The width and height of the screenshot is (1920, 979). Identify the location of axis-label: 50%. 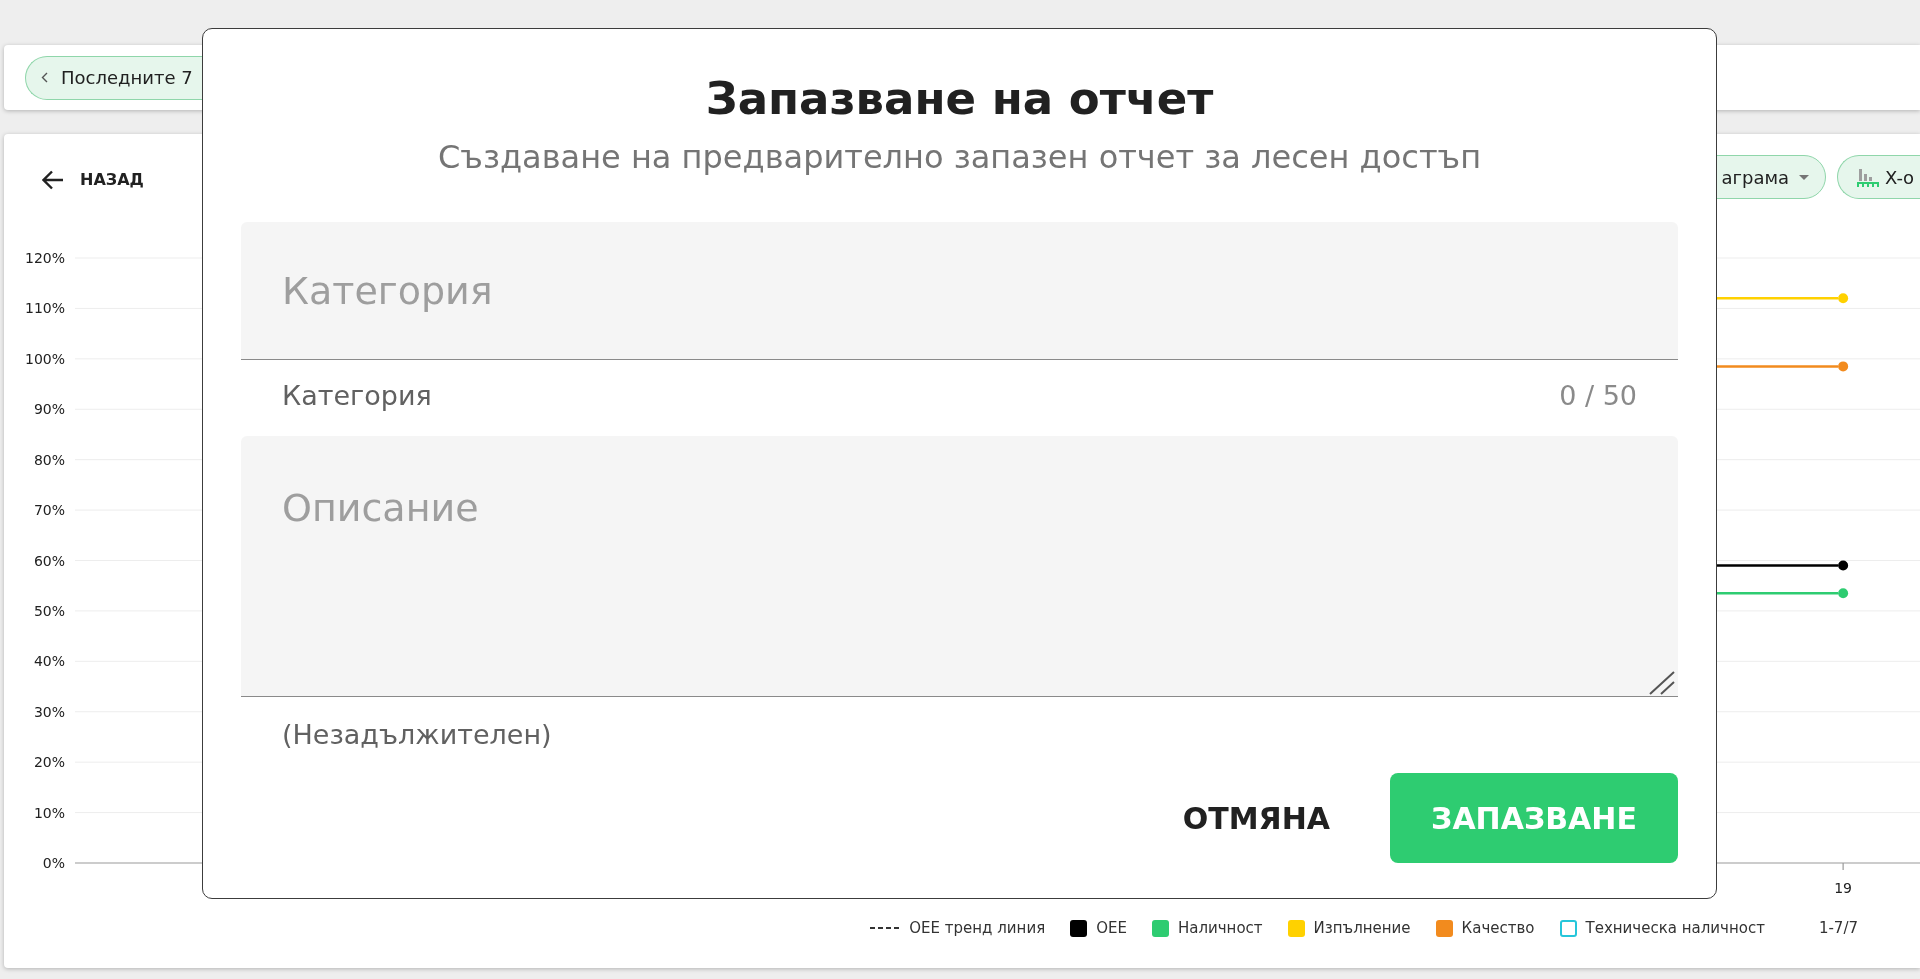
(49, 610).